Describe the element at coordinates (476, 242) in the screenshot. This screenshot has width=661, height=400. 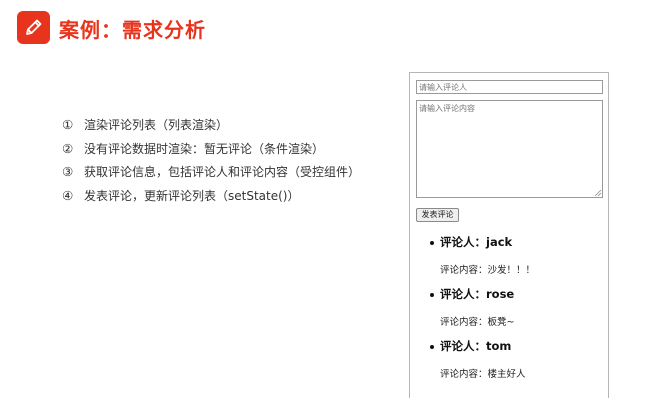
I see `comment-author: 评论人：jack` at that location.